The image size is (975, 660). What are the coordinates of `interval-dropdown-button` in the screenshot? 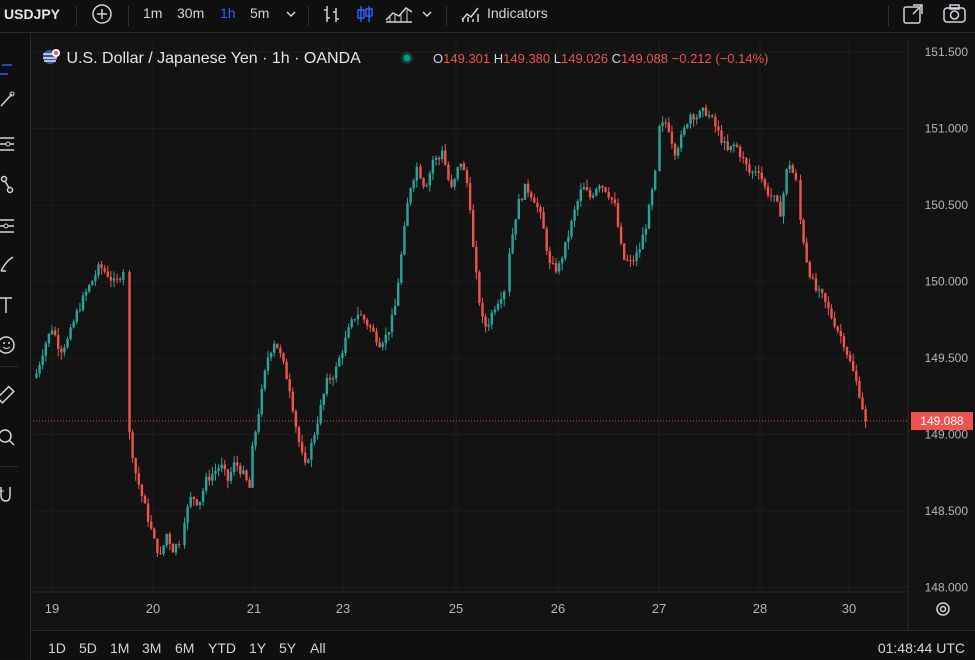 It's located at (291, 15).